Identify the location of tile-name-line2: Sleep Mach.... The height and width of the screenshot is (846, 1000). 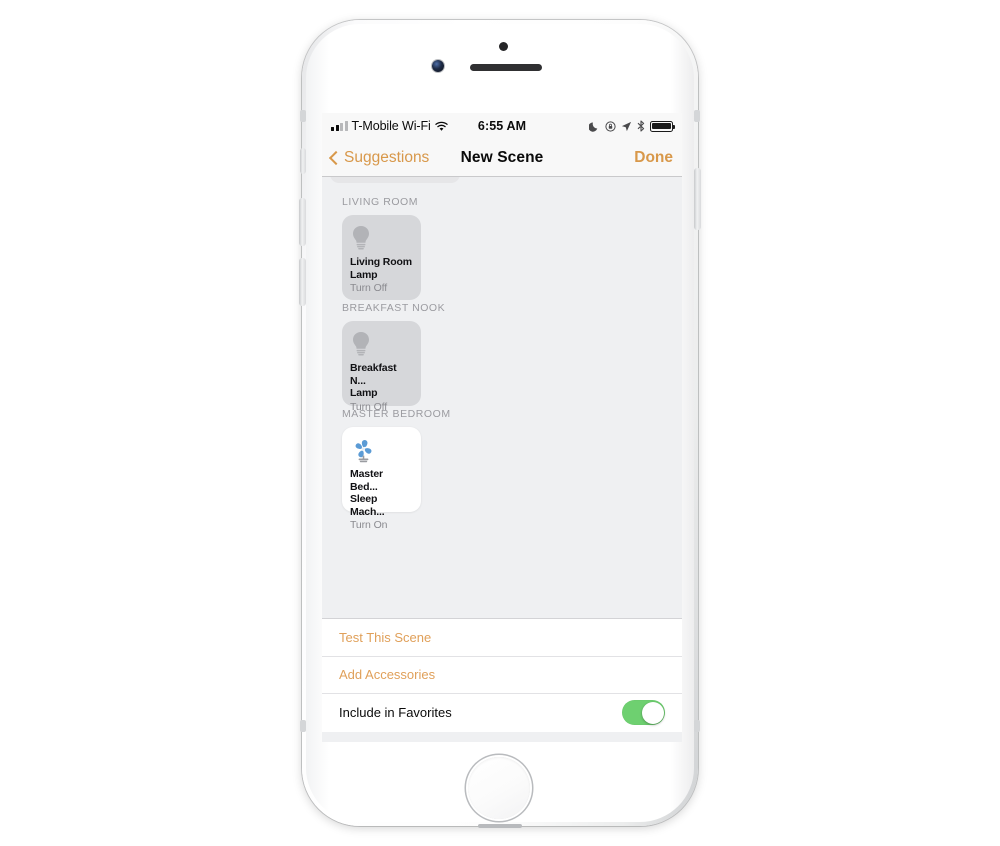
(367, 505).